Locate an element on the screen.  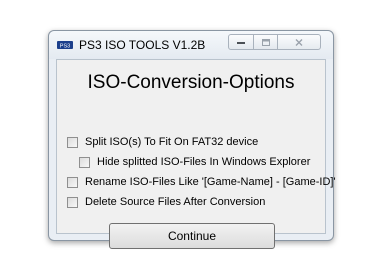
option-delete-source: Delete Source Files After Conversion is located at coordinates (166, 202).